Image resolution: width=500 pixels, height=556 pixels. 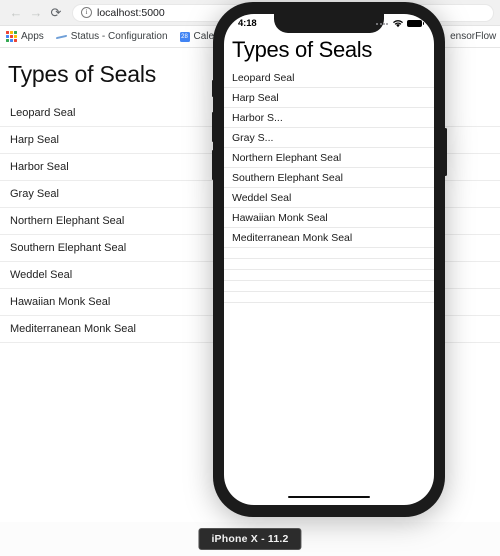 What do you see at coordinates (329, 198) in the screenshot?
I see `list-item: Weddel Seal` at bounding box center [329, 198].